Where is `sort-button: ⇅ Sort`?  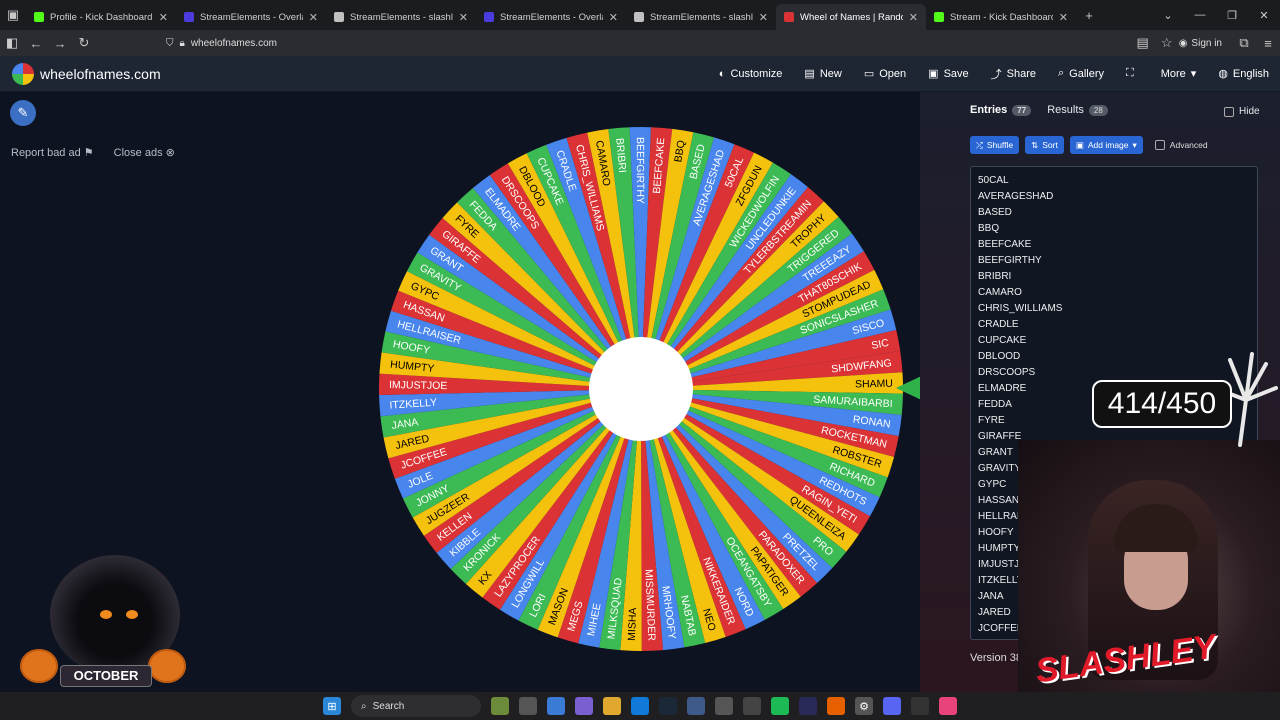
sort-button: ⇅ Sort is located at coordinates (1044, 145).